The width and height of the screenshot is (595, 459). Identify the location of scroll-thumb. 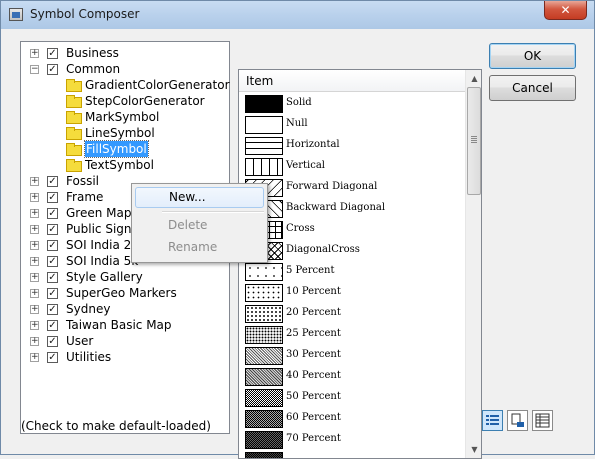
(474, 141).